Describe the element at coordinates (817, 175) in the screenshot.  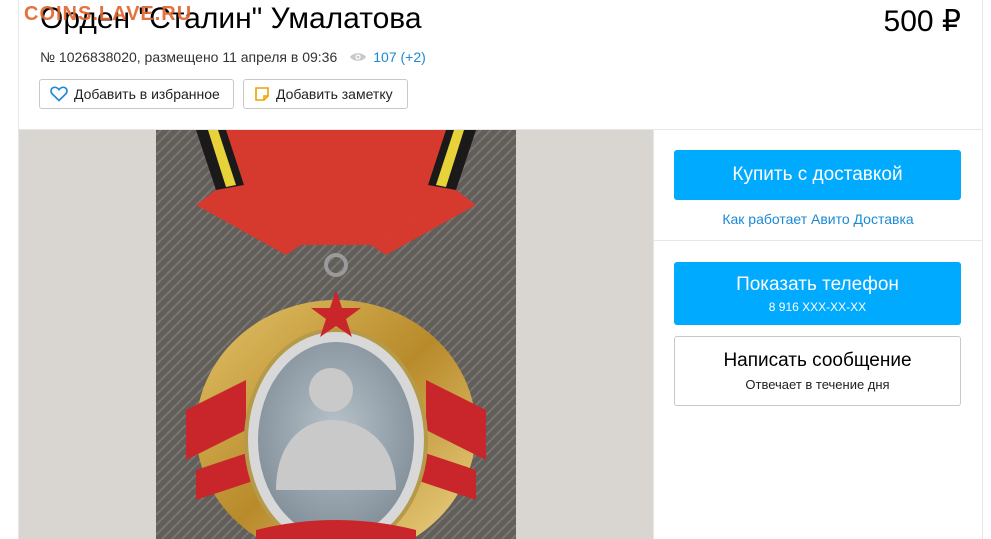
I see `buy-with-delivery-button: Купить с доставкой` at that location.